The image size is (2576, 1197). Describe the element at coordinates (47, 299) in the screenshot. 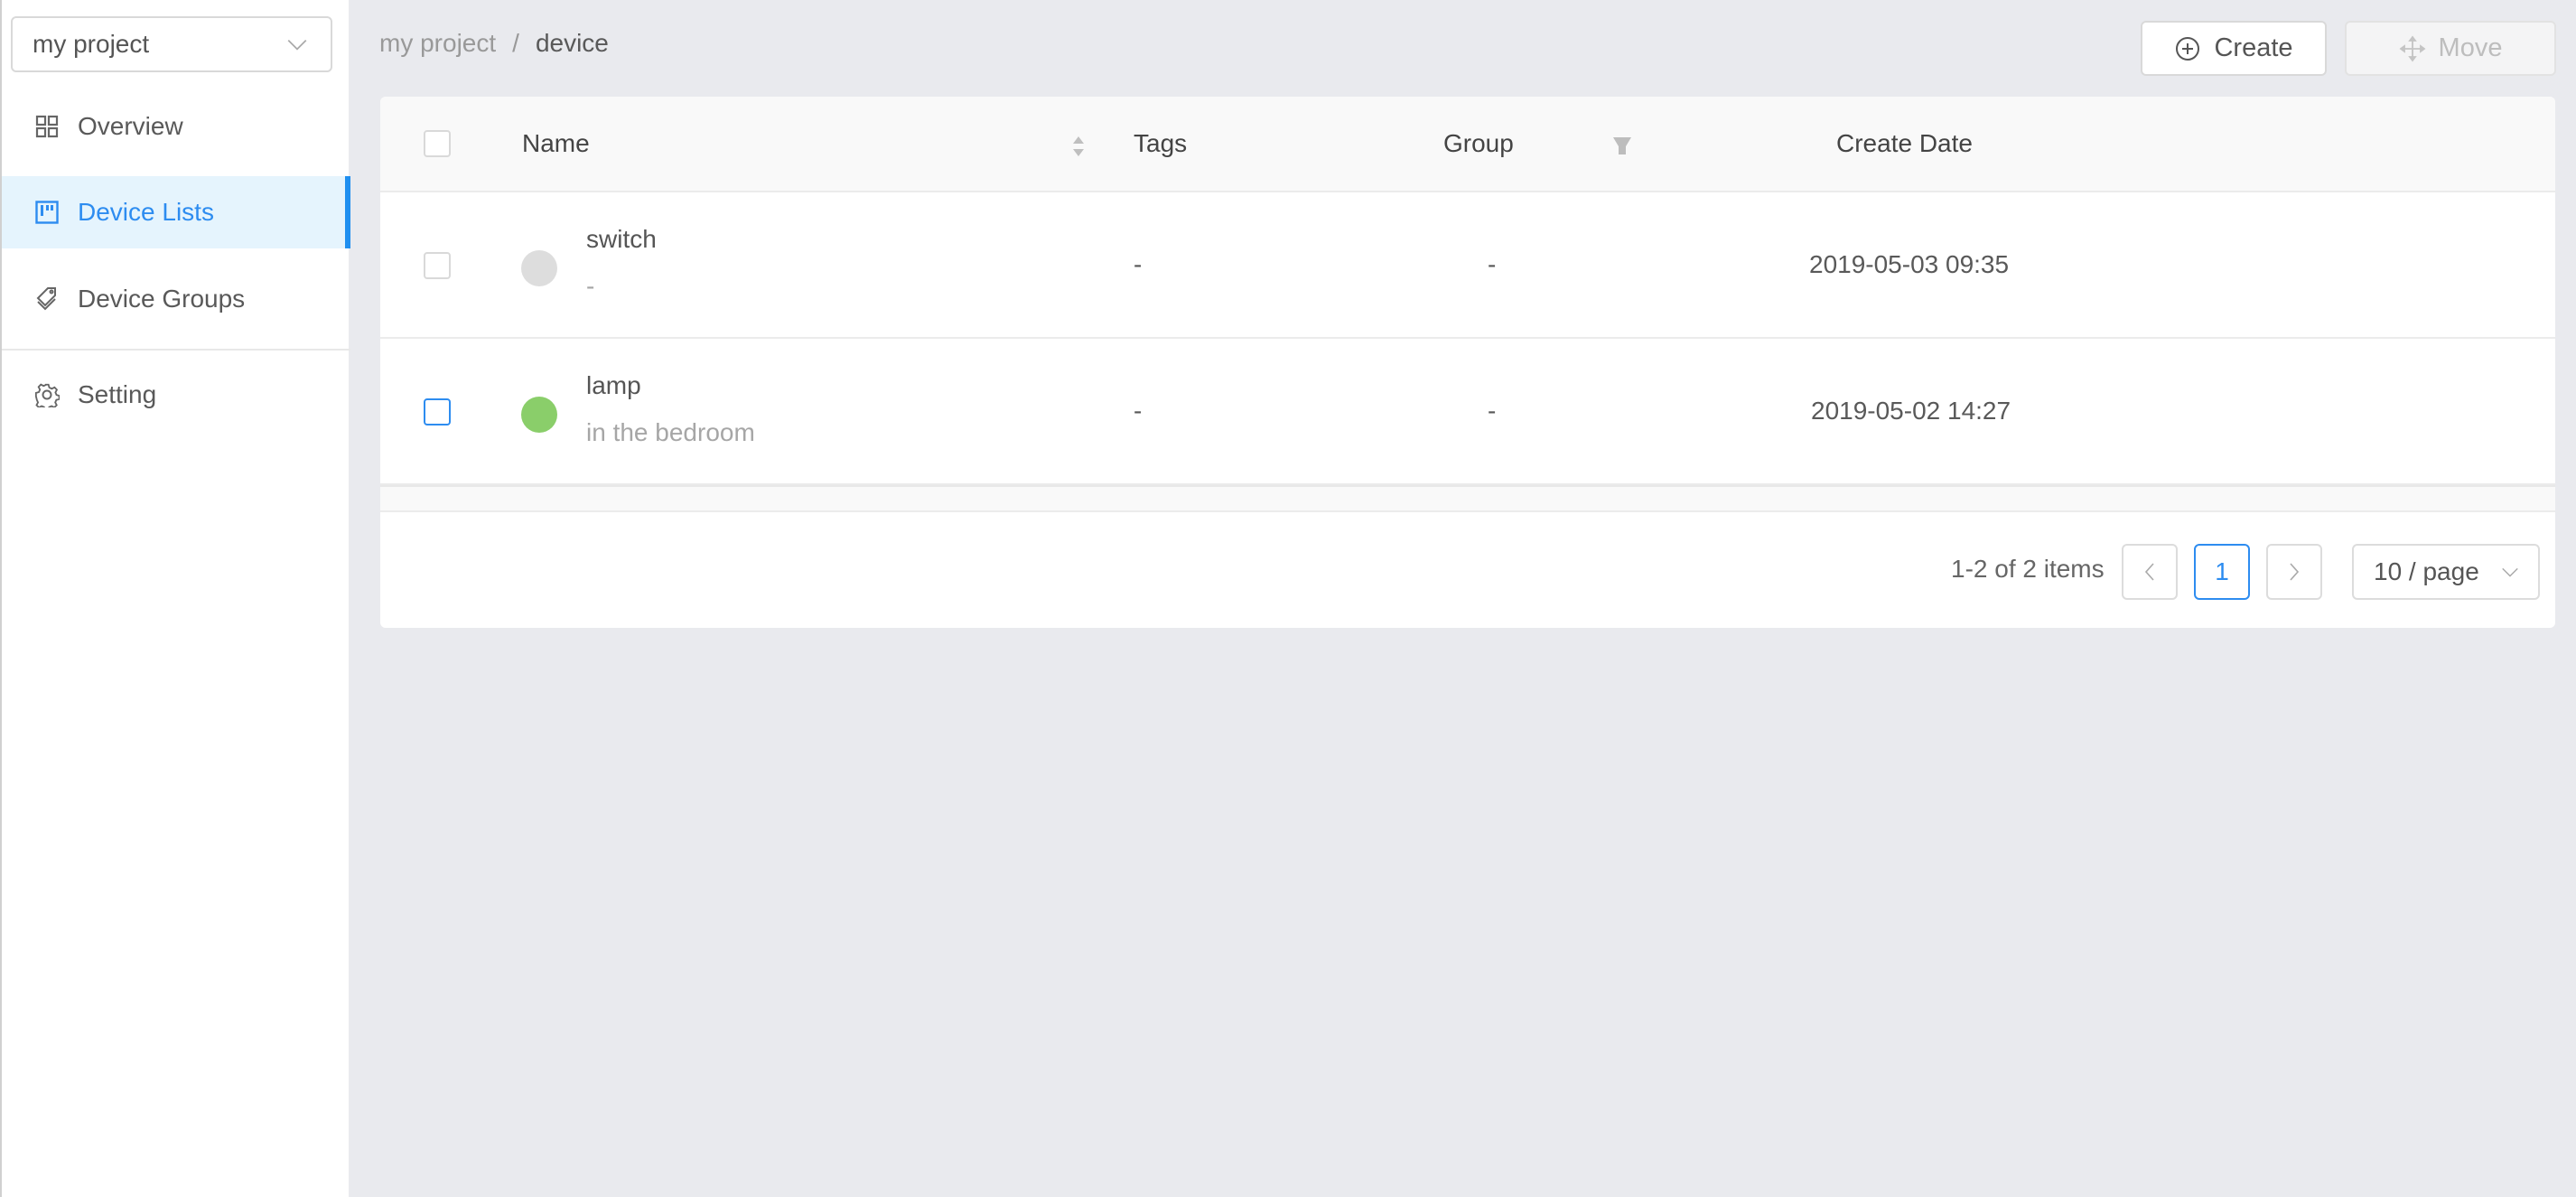

I see `tags-icon` at that location.